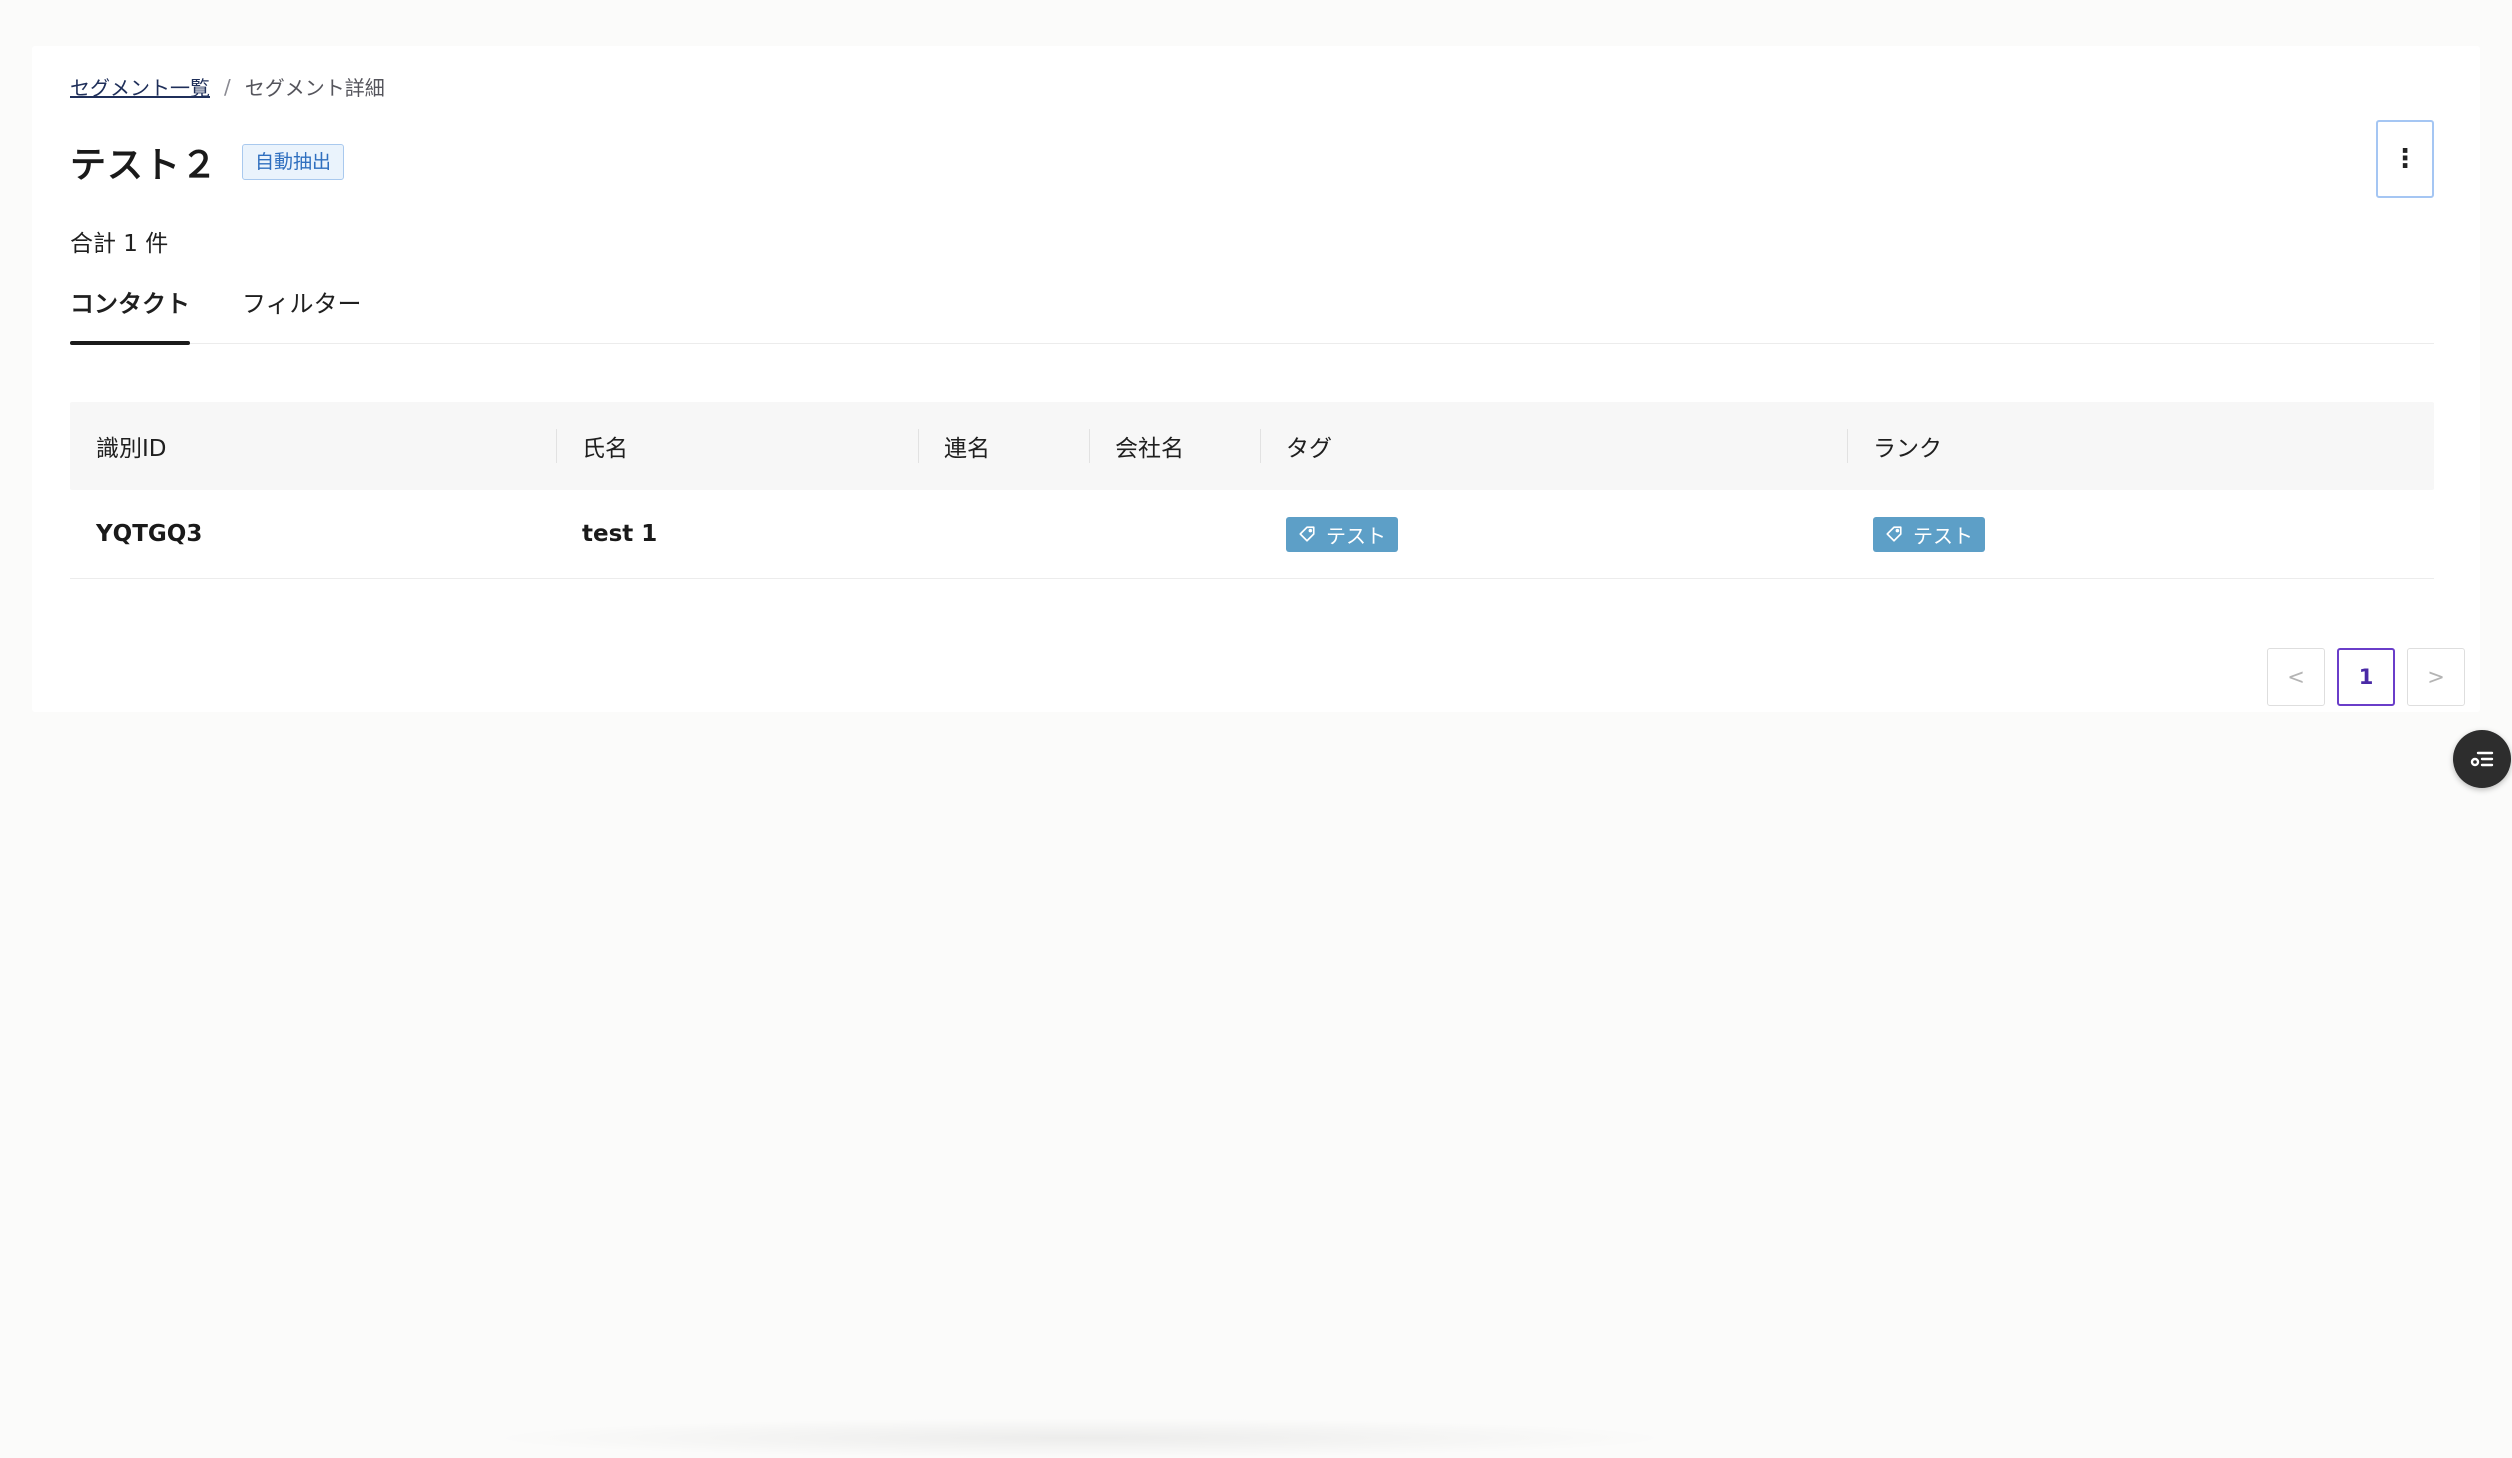  I want to click on tab-filters: フィルター, so click(302, 315).